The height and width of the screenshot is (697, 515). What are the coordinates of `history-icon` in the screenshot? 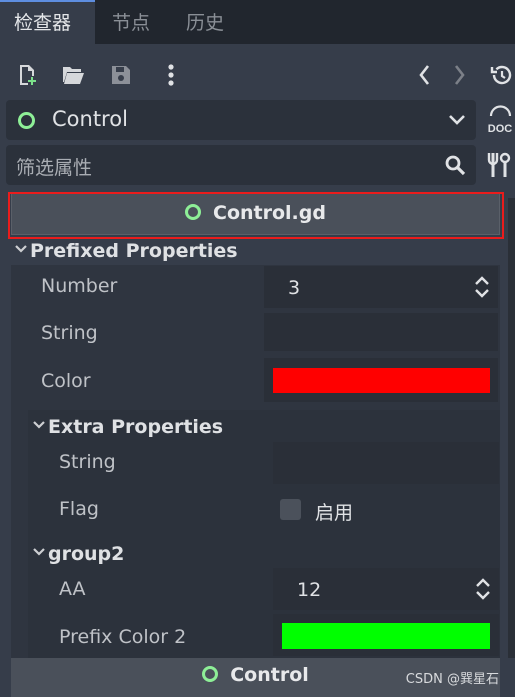 It's located at (500, 75).